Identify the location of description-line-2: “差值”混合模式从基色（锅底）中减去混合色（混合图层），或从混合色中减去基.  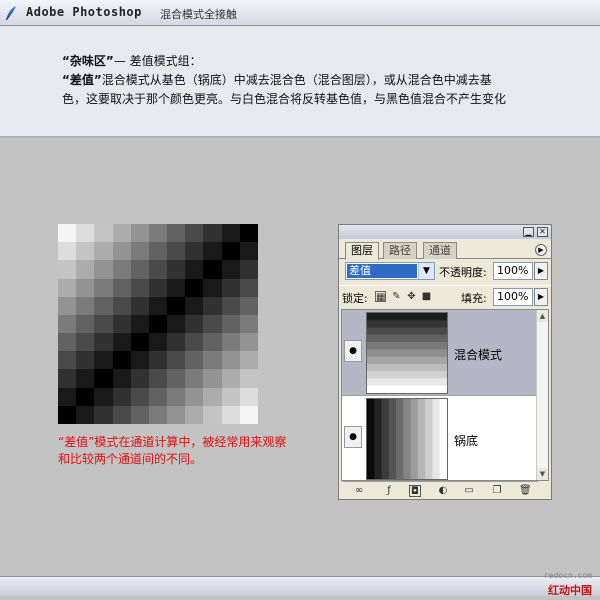
(277, 79).